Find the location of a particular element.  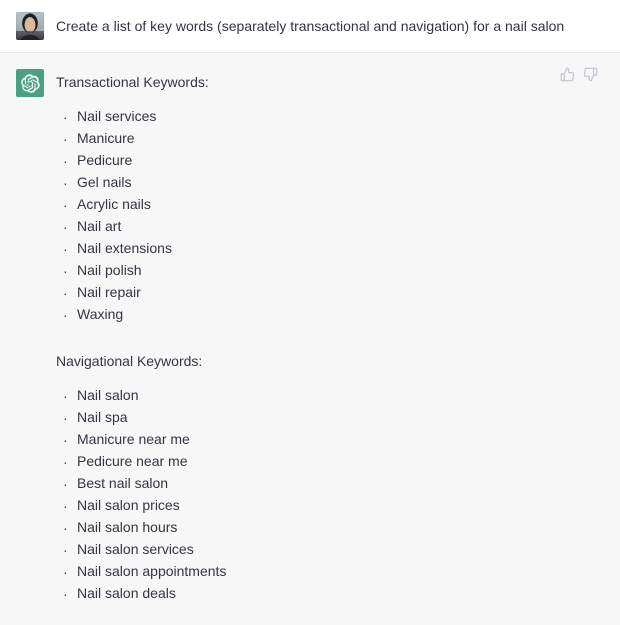

thumbs-down-icon is located at coordinates (590, 74).